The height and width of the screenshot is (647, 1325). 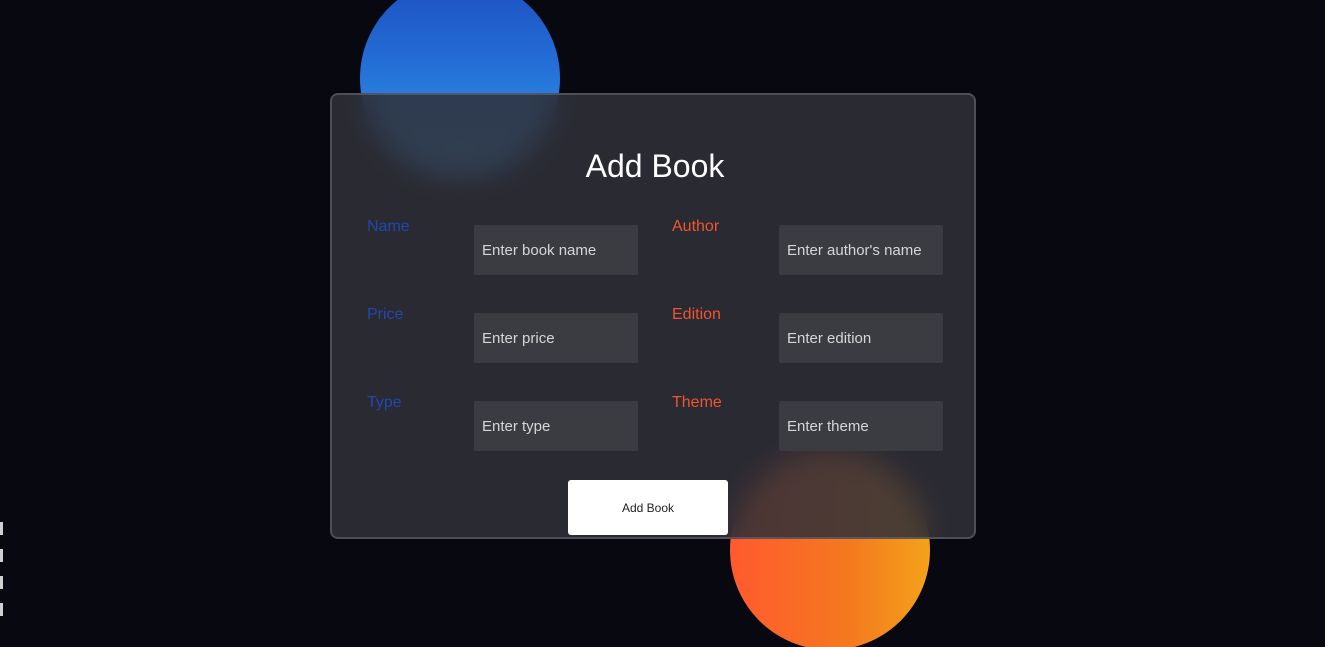 I want to click on author-label: Author, so click(x=696, y=226).